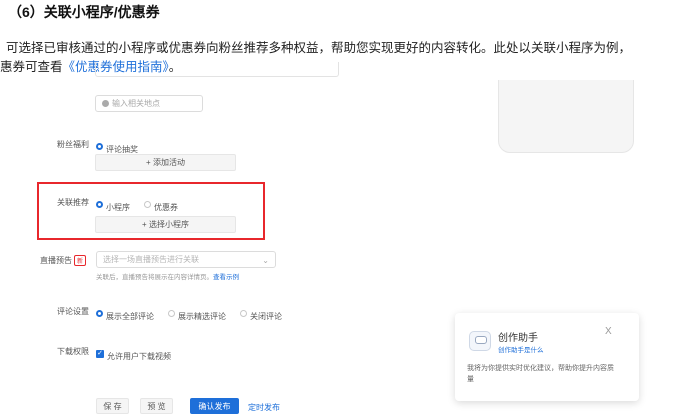 Image resolution: width=699 pixels, height=419 pixels. What do you see at coordinates (480, 341) in the screenshot?
I see `assistant-icon` at bounding box center [480, 341].